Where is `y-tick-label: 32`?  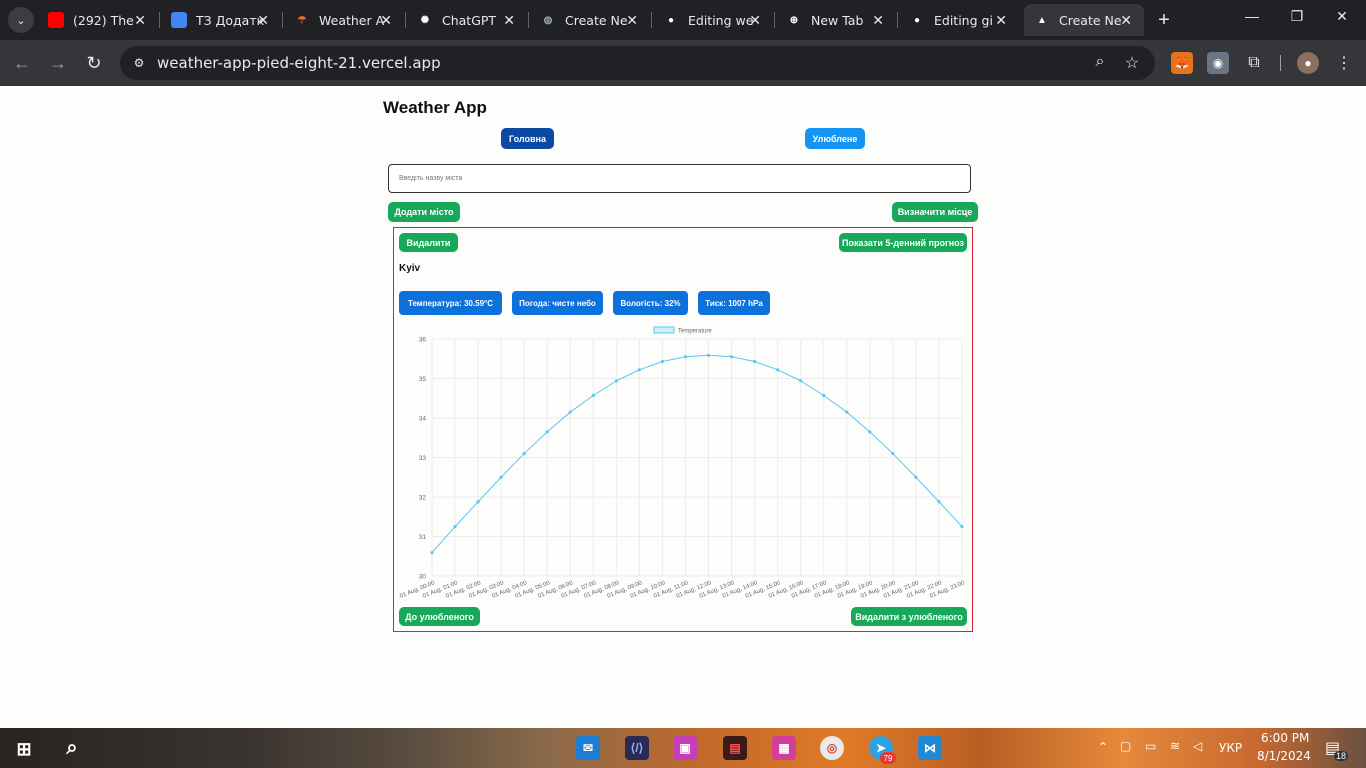
y-tick-label: 32 is located at coordinates (423, 498).